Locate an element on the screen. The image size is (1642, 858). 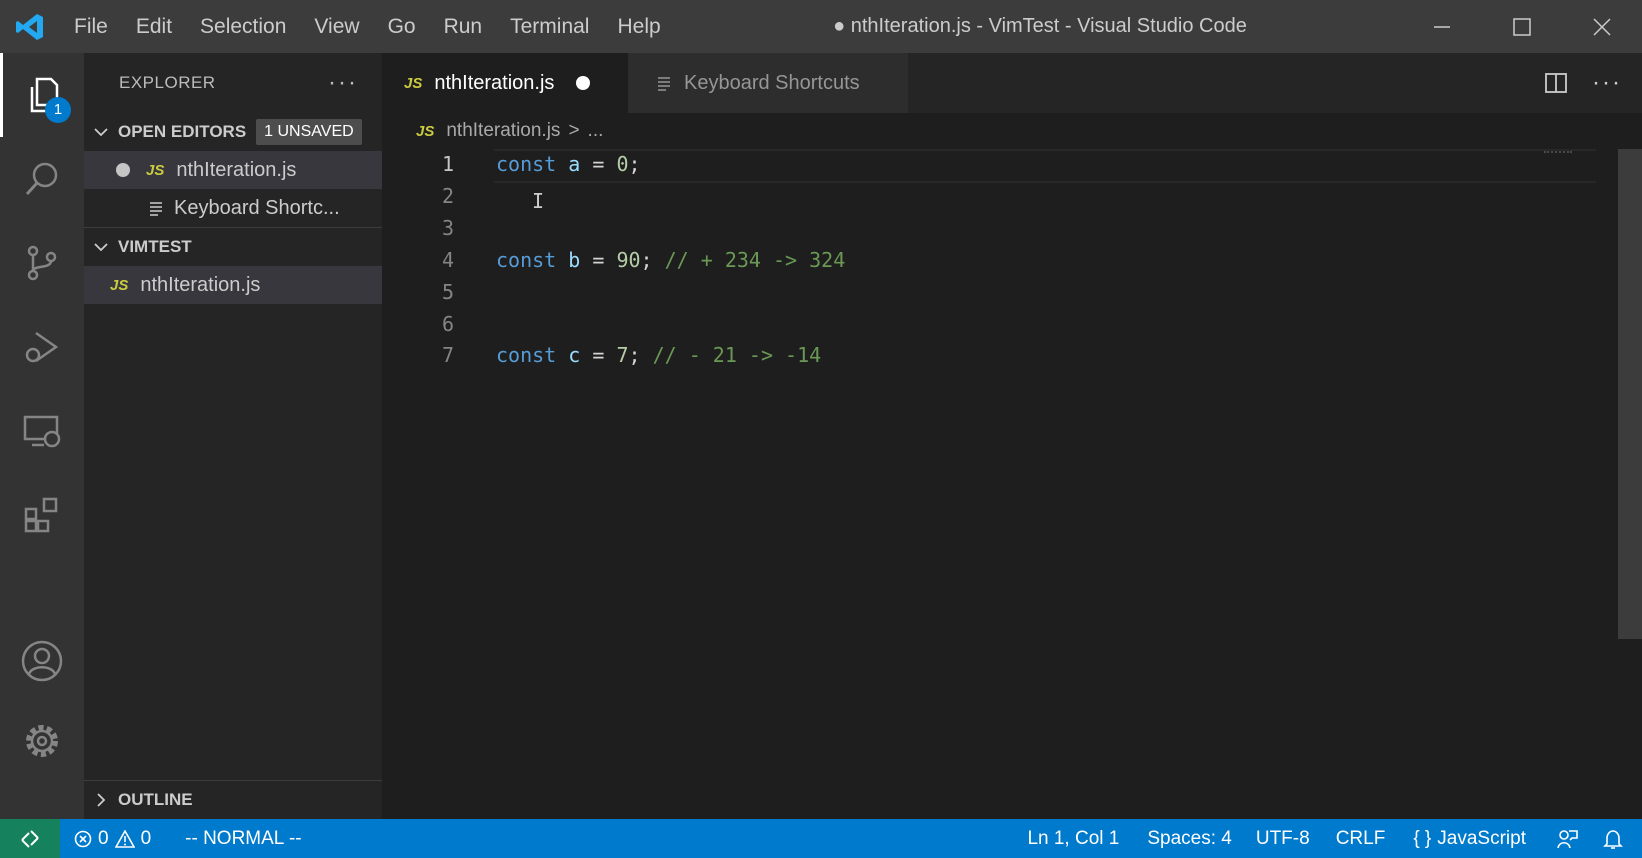
tab-keyboard-shortcuts: Keyboard Shortcuts is located at coordinates (768, 83).